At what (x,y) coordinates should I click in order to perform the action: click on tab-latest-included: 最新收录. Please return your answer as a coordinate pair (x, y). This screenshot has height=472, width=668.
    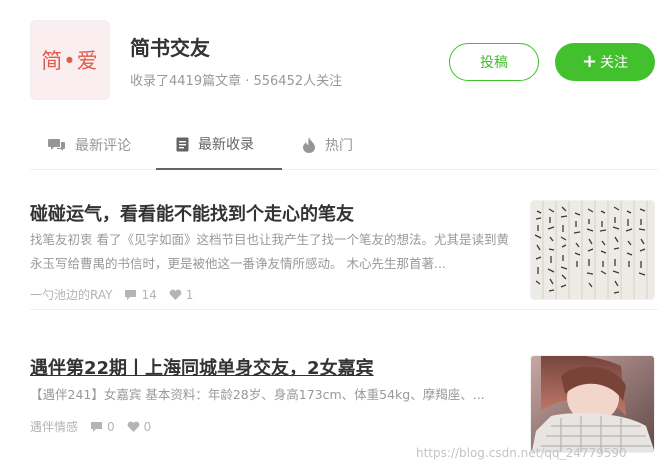
    Looking at the image, I should click on (219, 145).